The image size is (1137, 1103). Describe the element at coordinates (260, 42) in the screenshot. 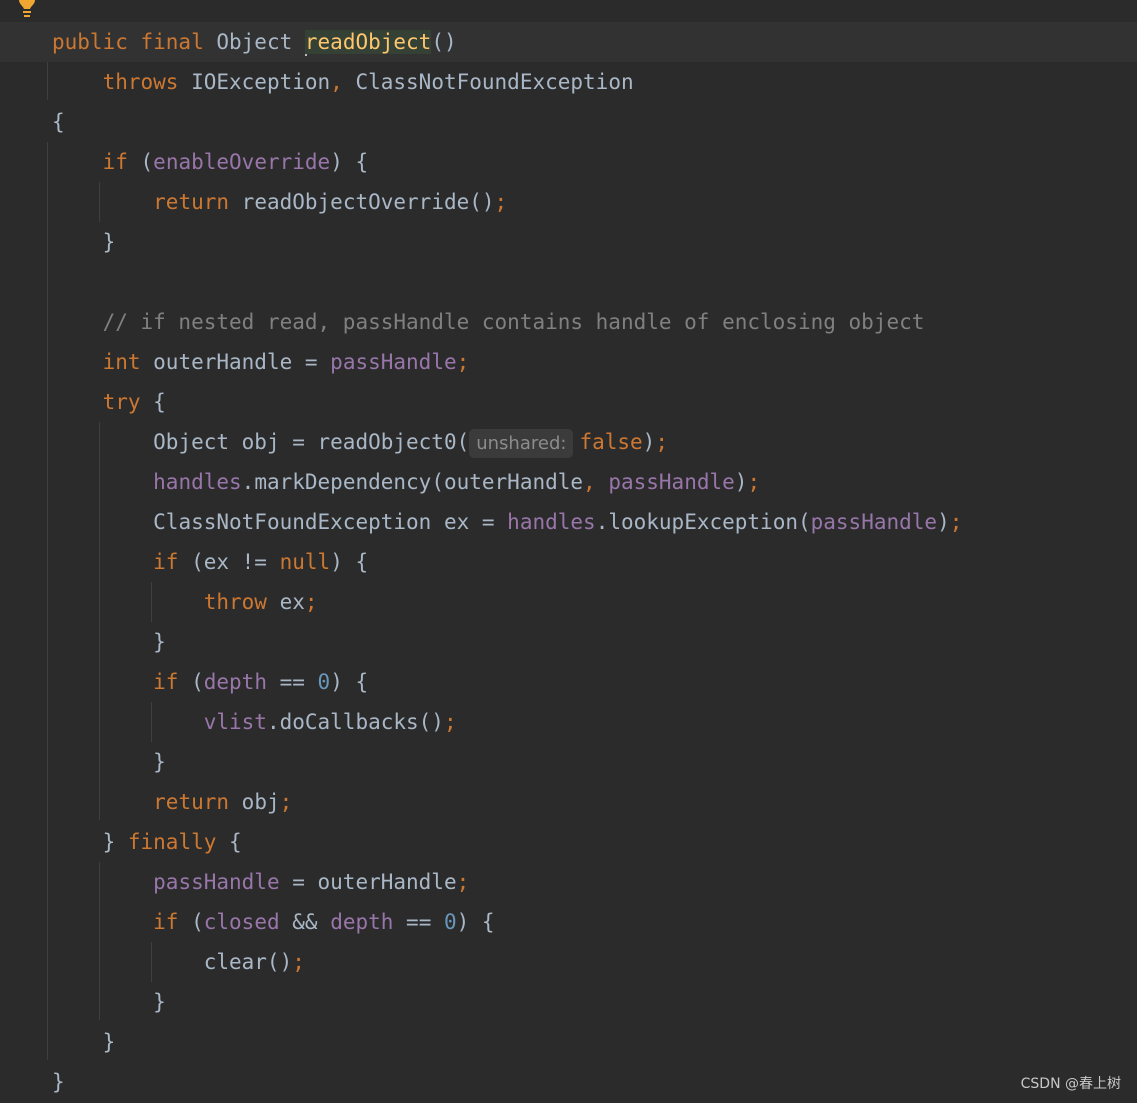

I see `code-token: Object` at that location.